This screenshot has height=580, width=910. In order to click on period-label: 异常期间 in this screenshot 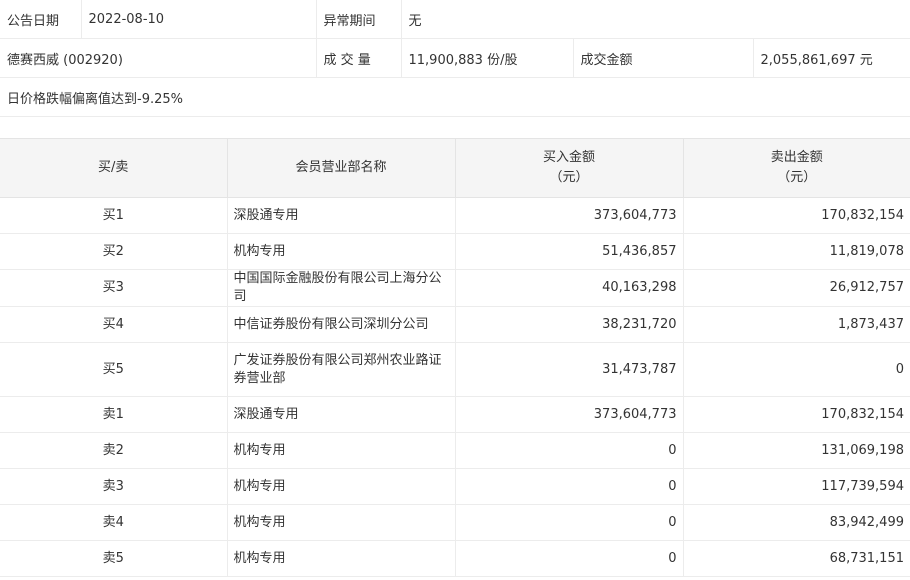, I will do `click(359, 19)`.